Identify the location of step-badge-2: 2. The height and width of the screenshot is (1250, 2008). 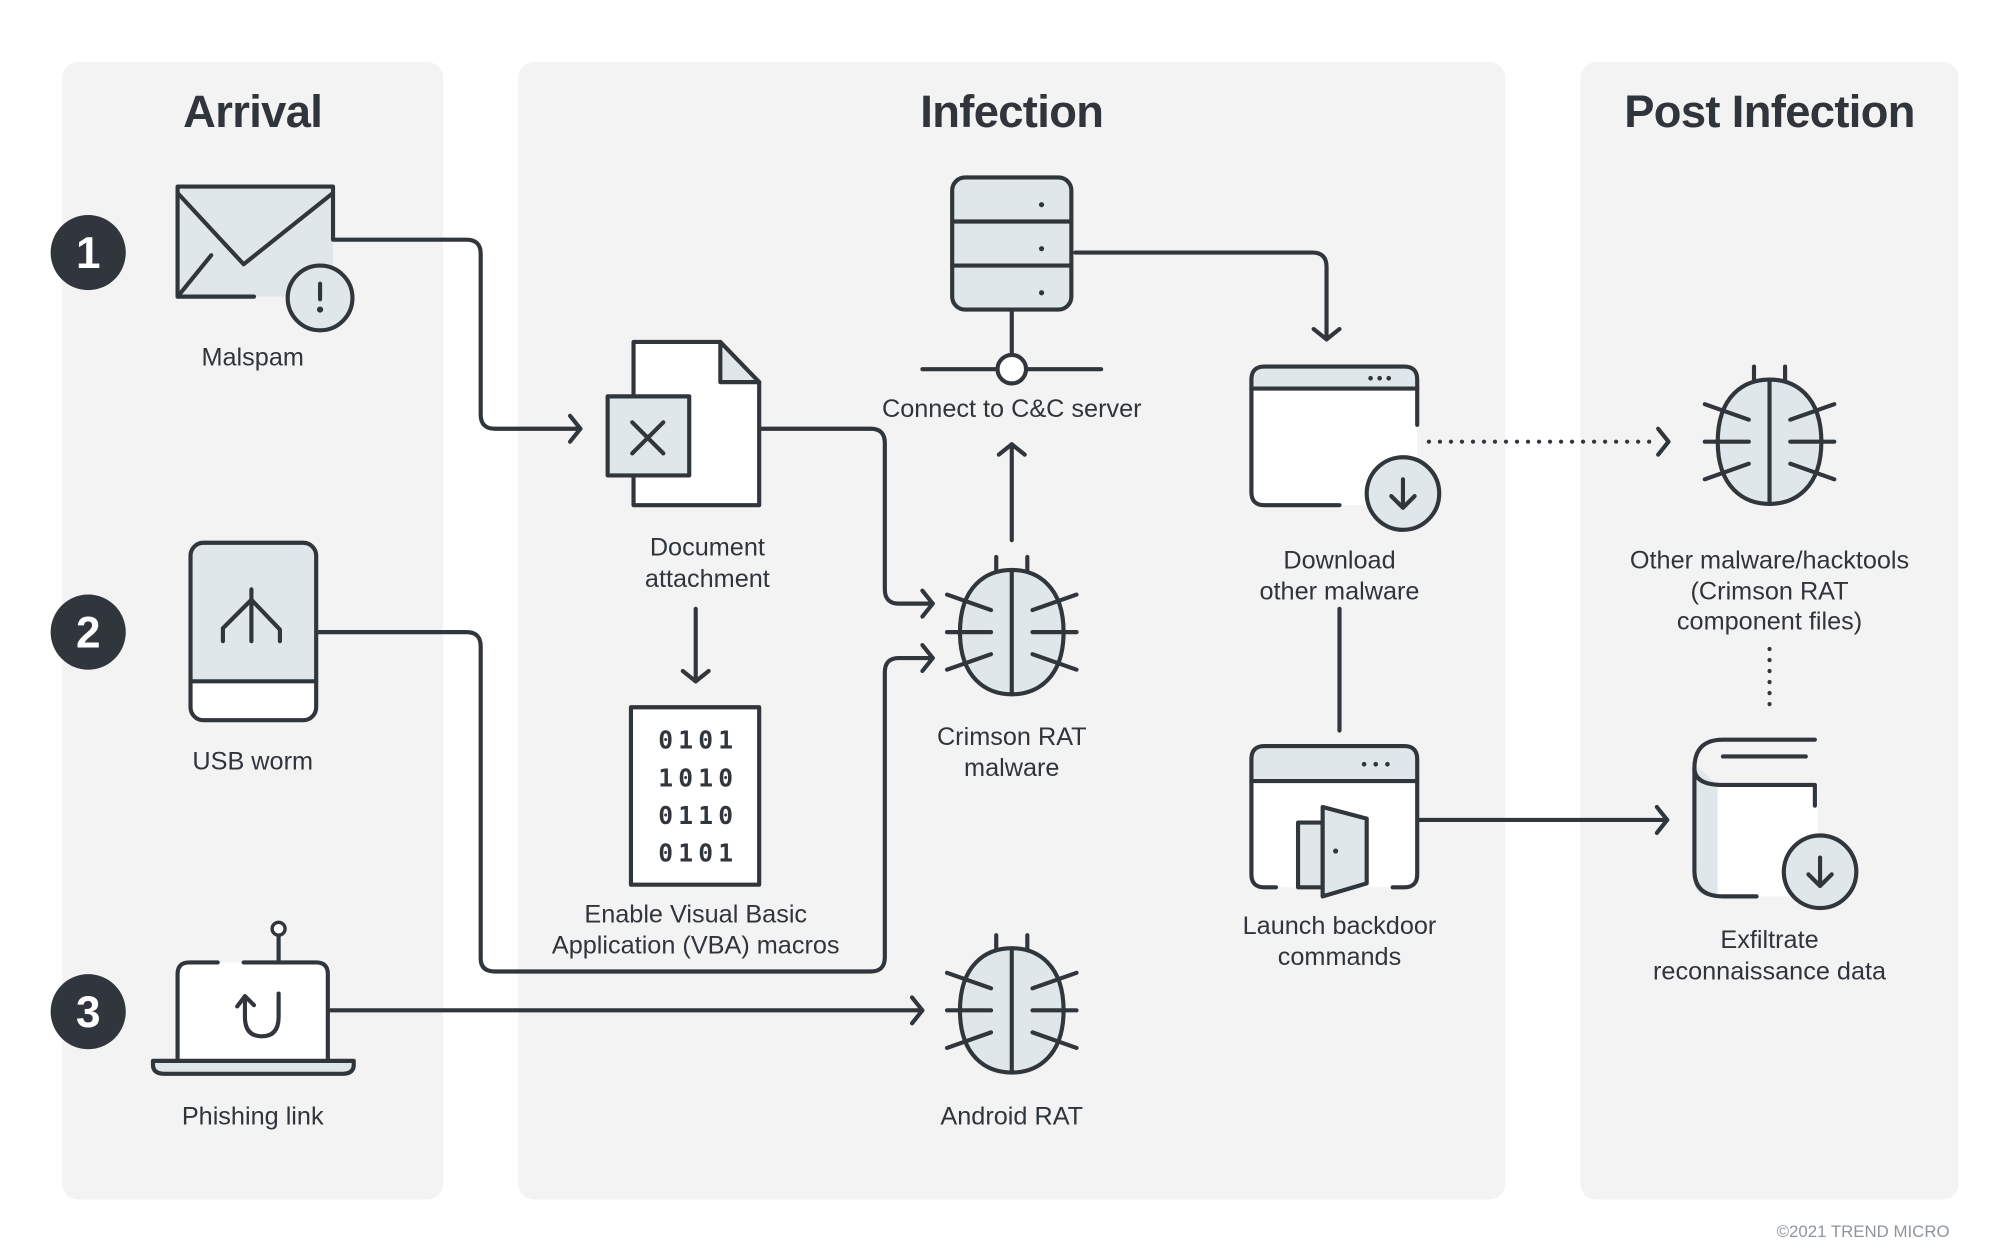
(88, 632).